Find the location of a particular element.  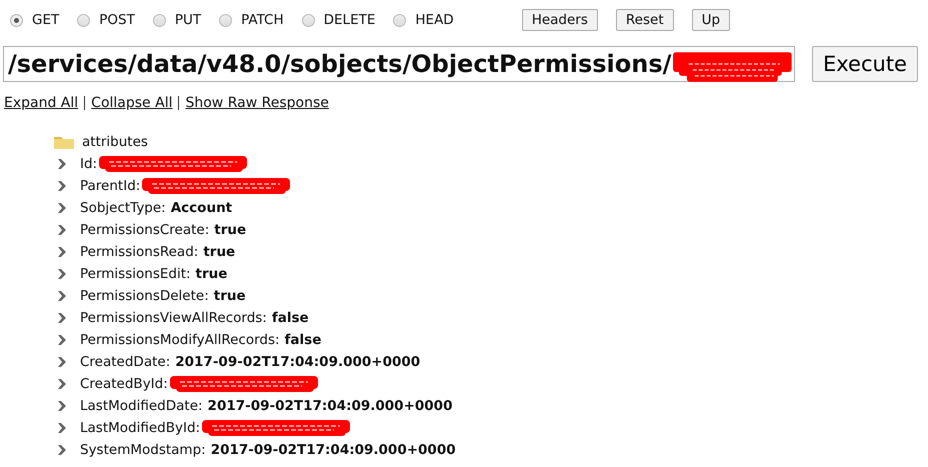

field-label: PermissionsEdit: is located at coordinates (135, 274).